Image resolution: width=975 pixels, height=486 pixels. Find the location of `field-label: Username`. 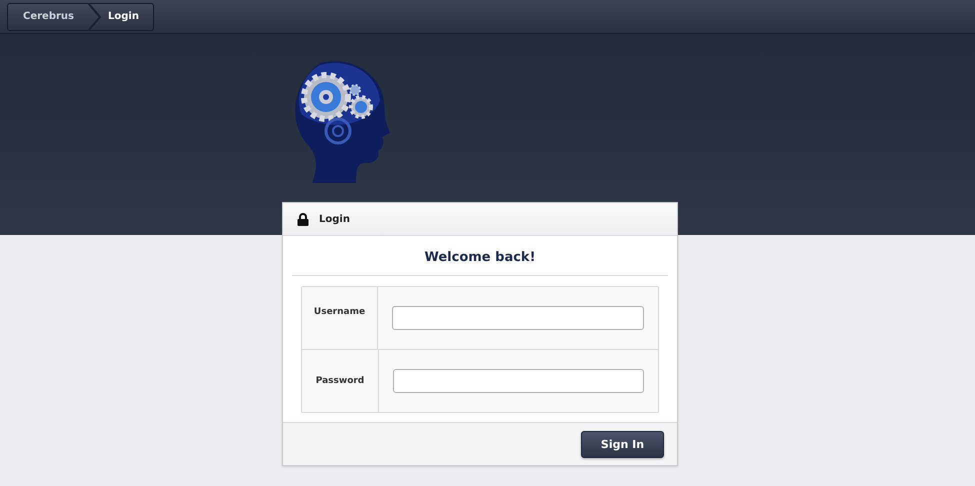

field-label: Username is located at coordinates (340, 312).